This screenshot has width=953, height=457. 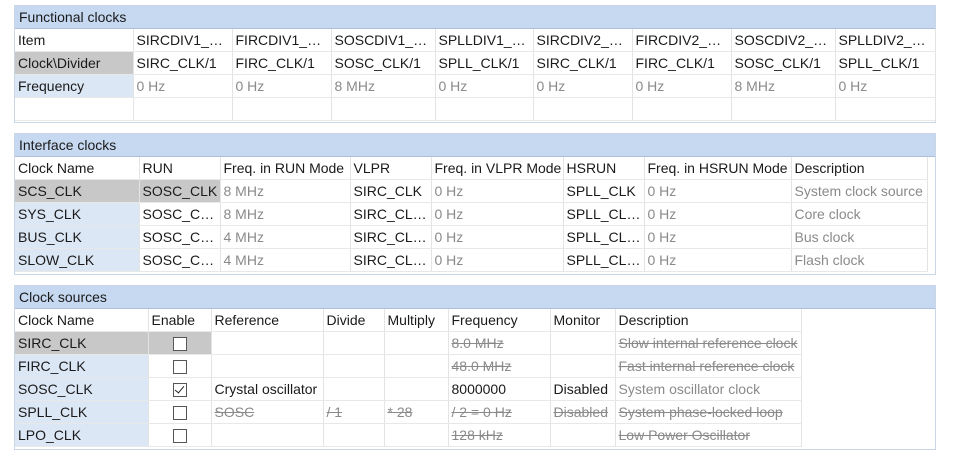 I want to click on reference-select: Crystal oscillator, so click(x=267, y=389).